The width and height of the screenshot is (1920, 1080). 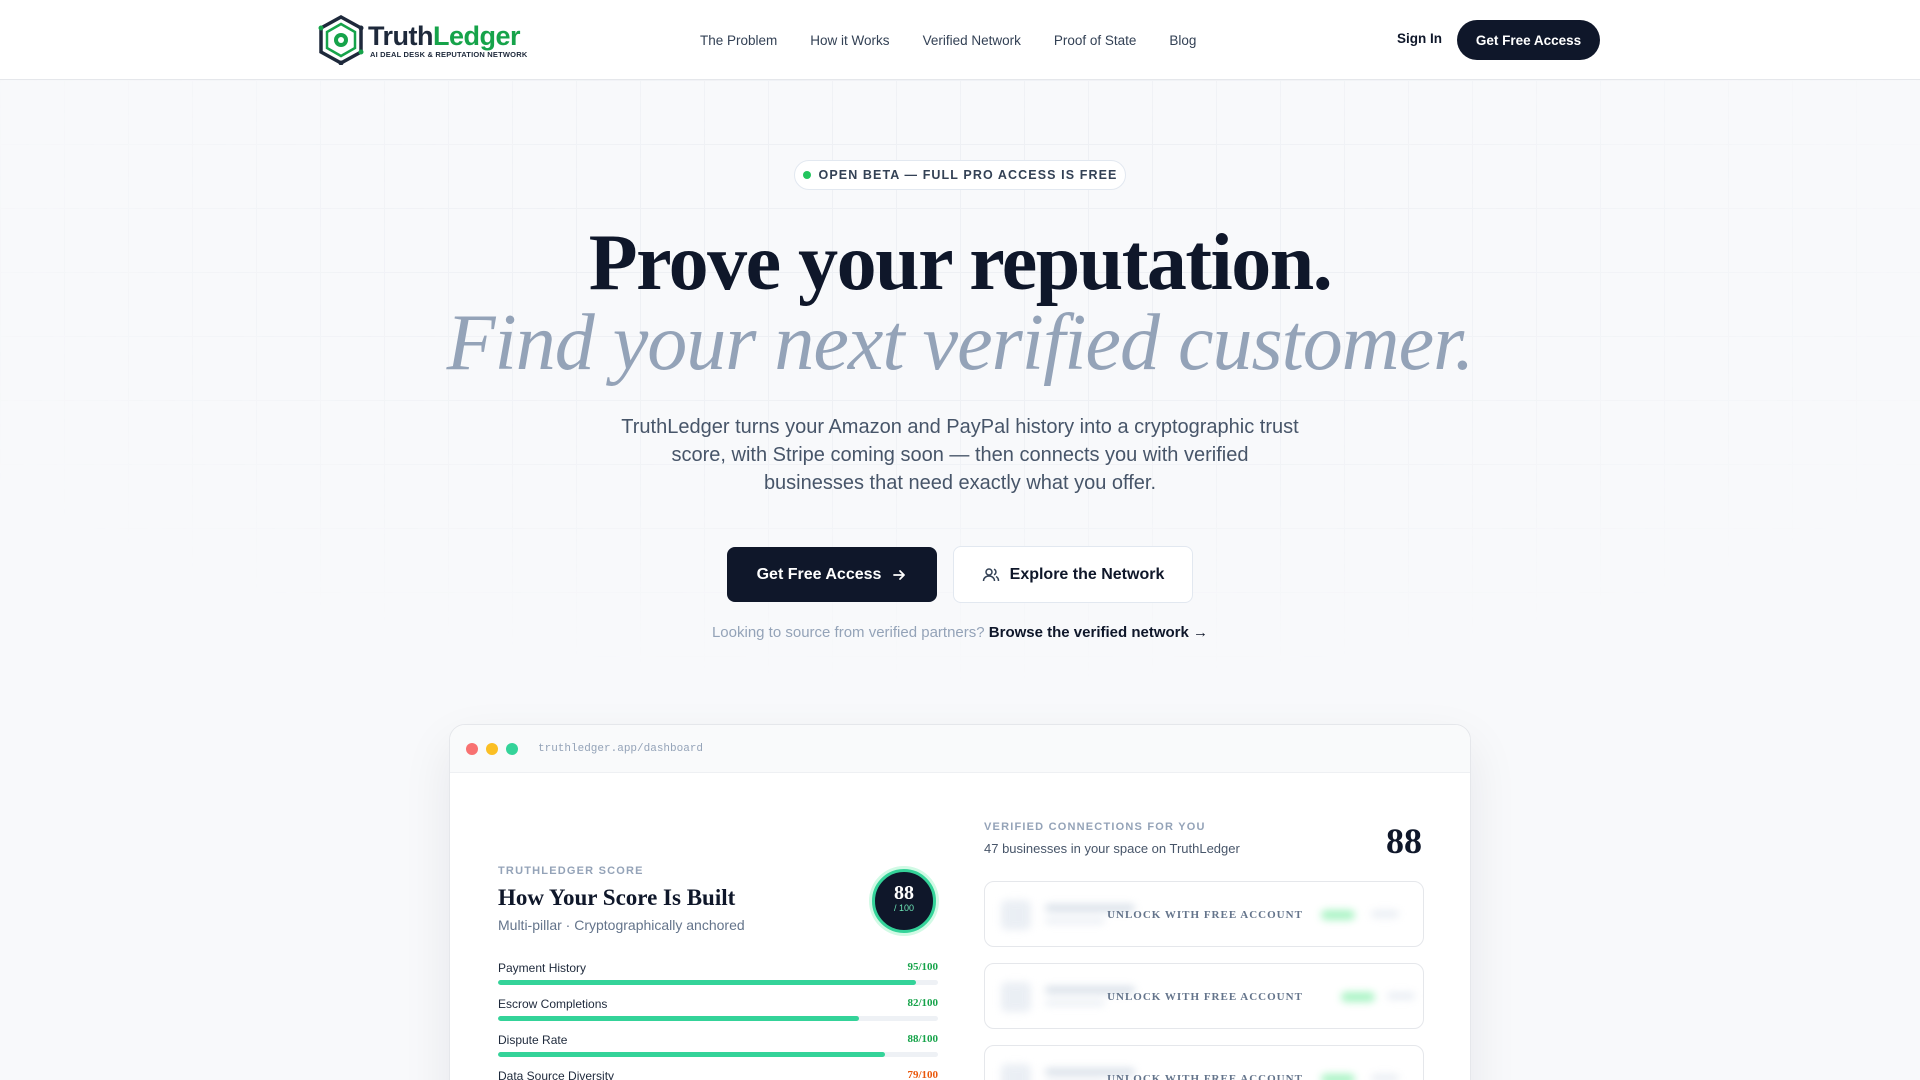 I want to click on score-badge: 88 / 100, so click(x=904, y=901).